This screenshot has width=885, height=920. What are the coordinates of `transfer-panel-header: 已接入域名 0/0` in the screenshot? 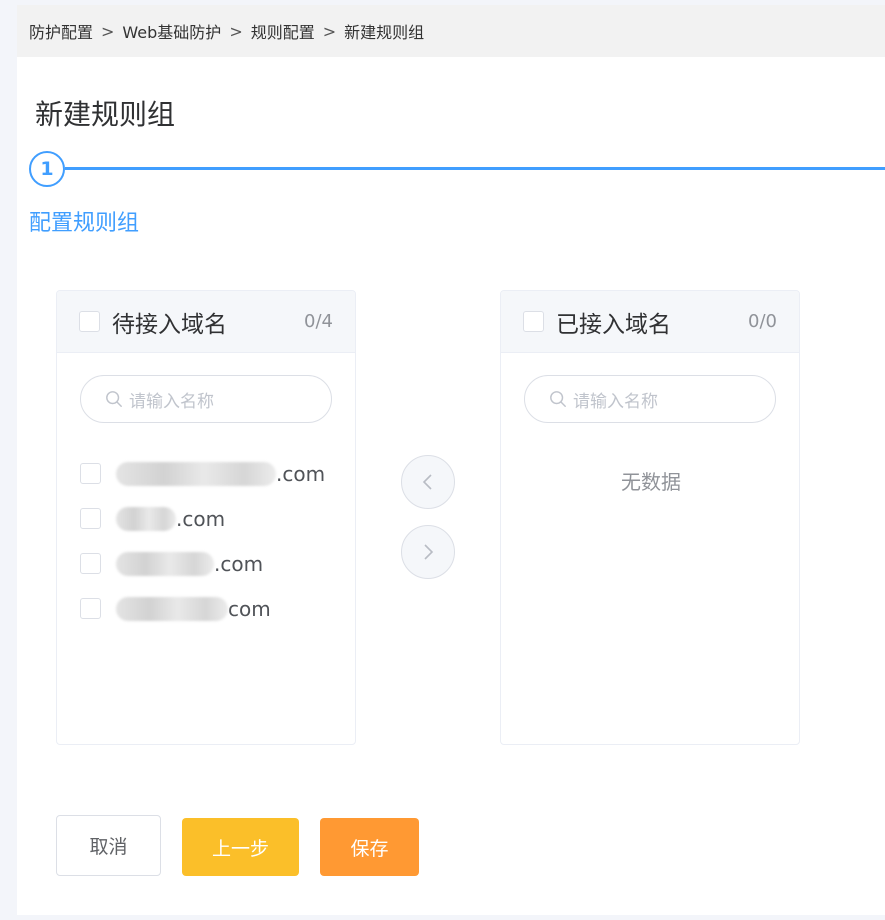 It's located at (650, 322).